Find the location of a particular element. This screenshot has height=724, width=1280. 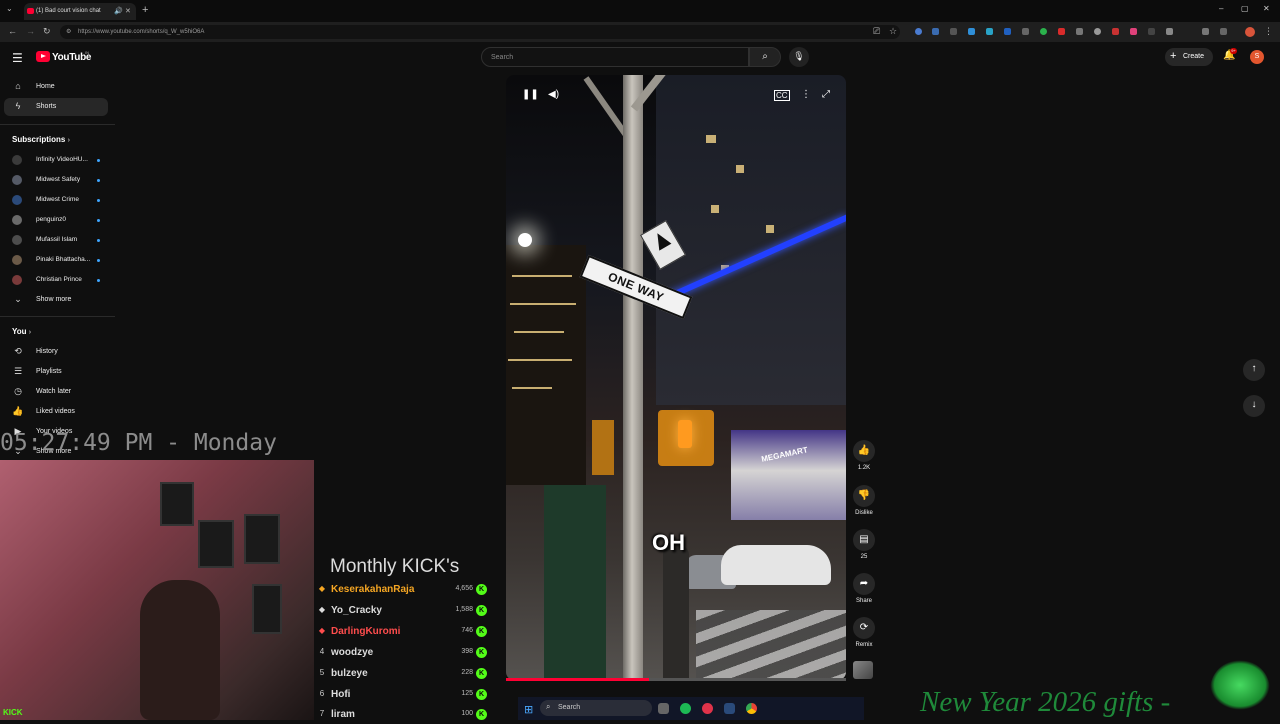

wall-frame is located at coordinates (262, 539).